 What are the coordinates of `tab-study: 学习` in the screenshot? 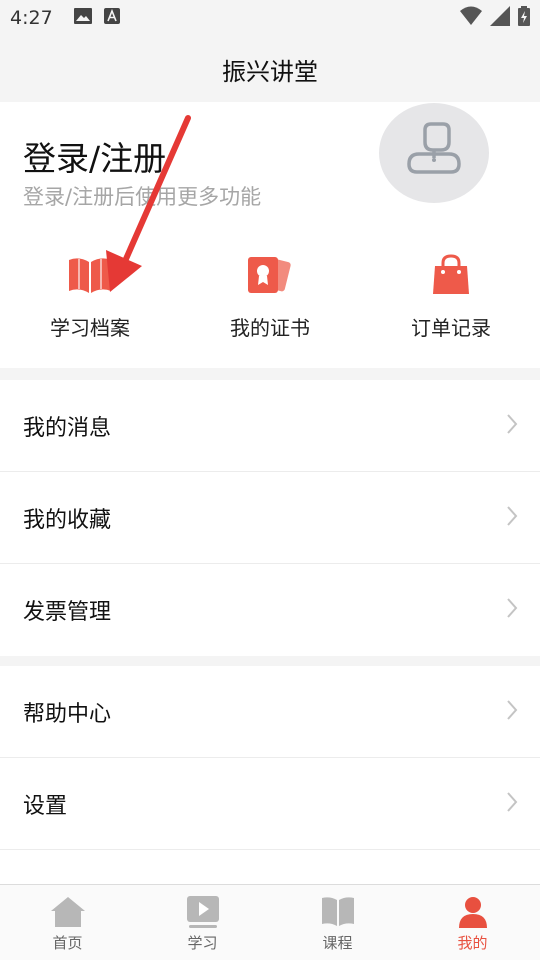 It's located at (202, 922).